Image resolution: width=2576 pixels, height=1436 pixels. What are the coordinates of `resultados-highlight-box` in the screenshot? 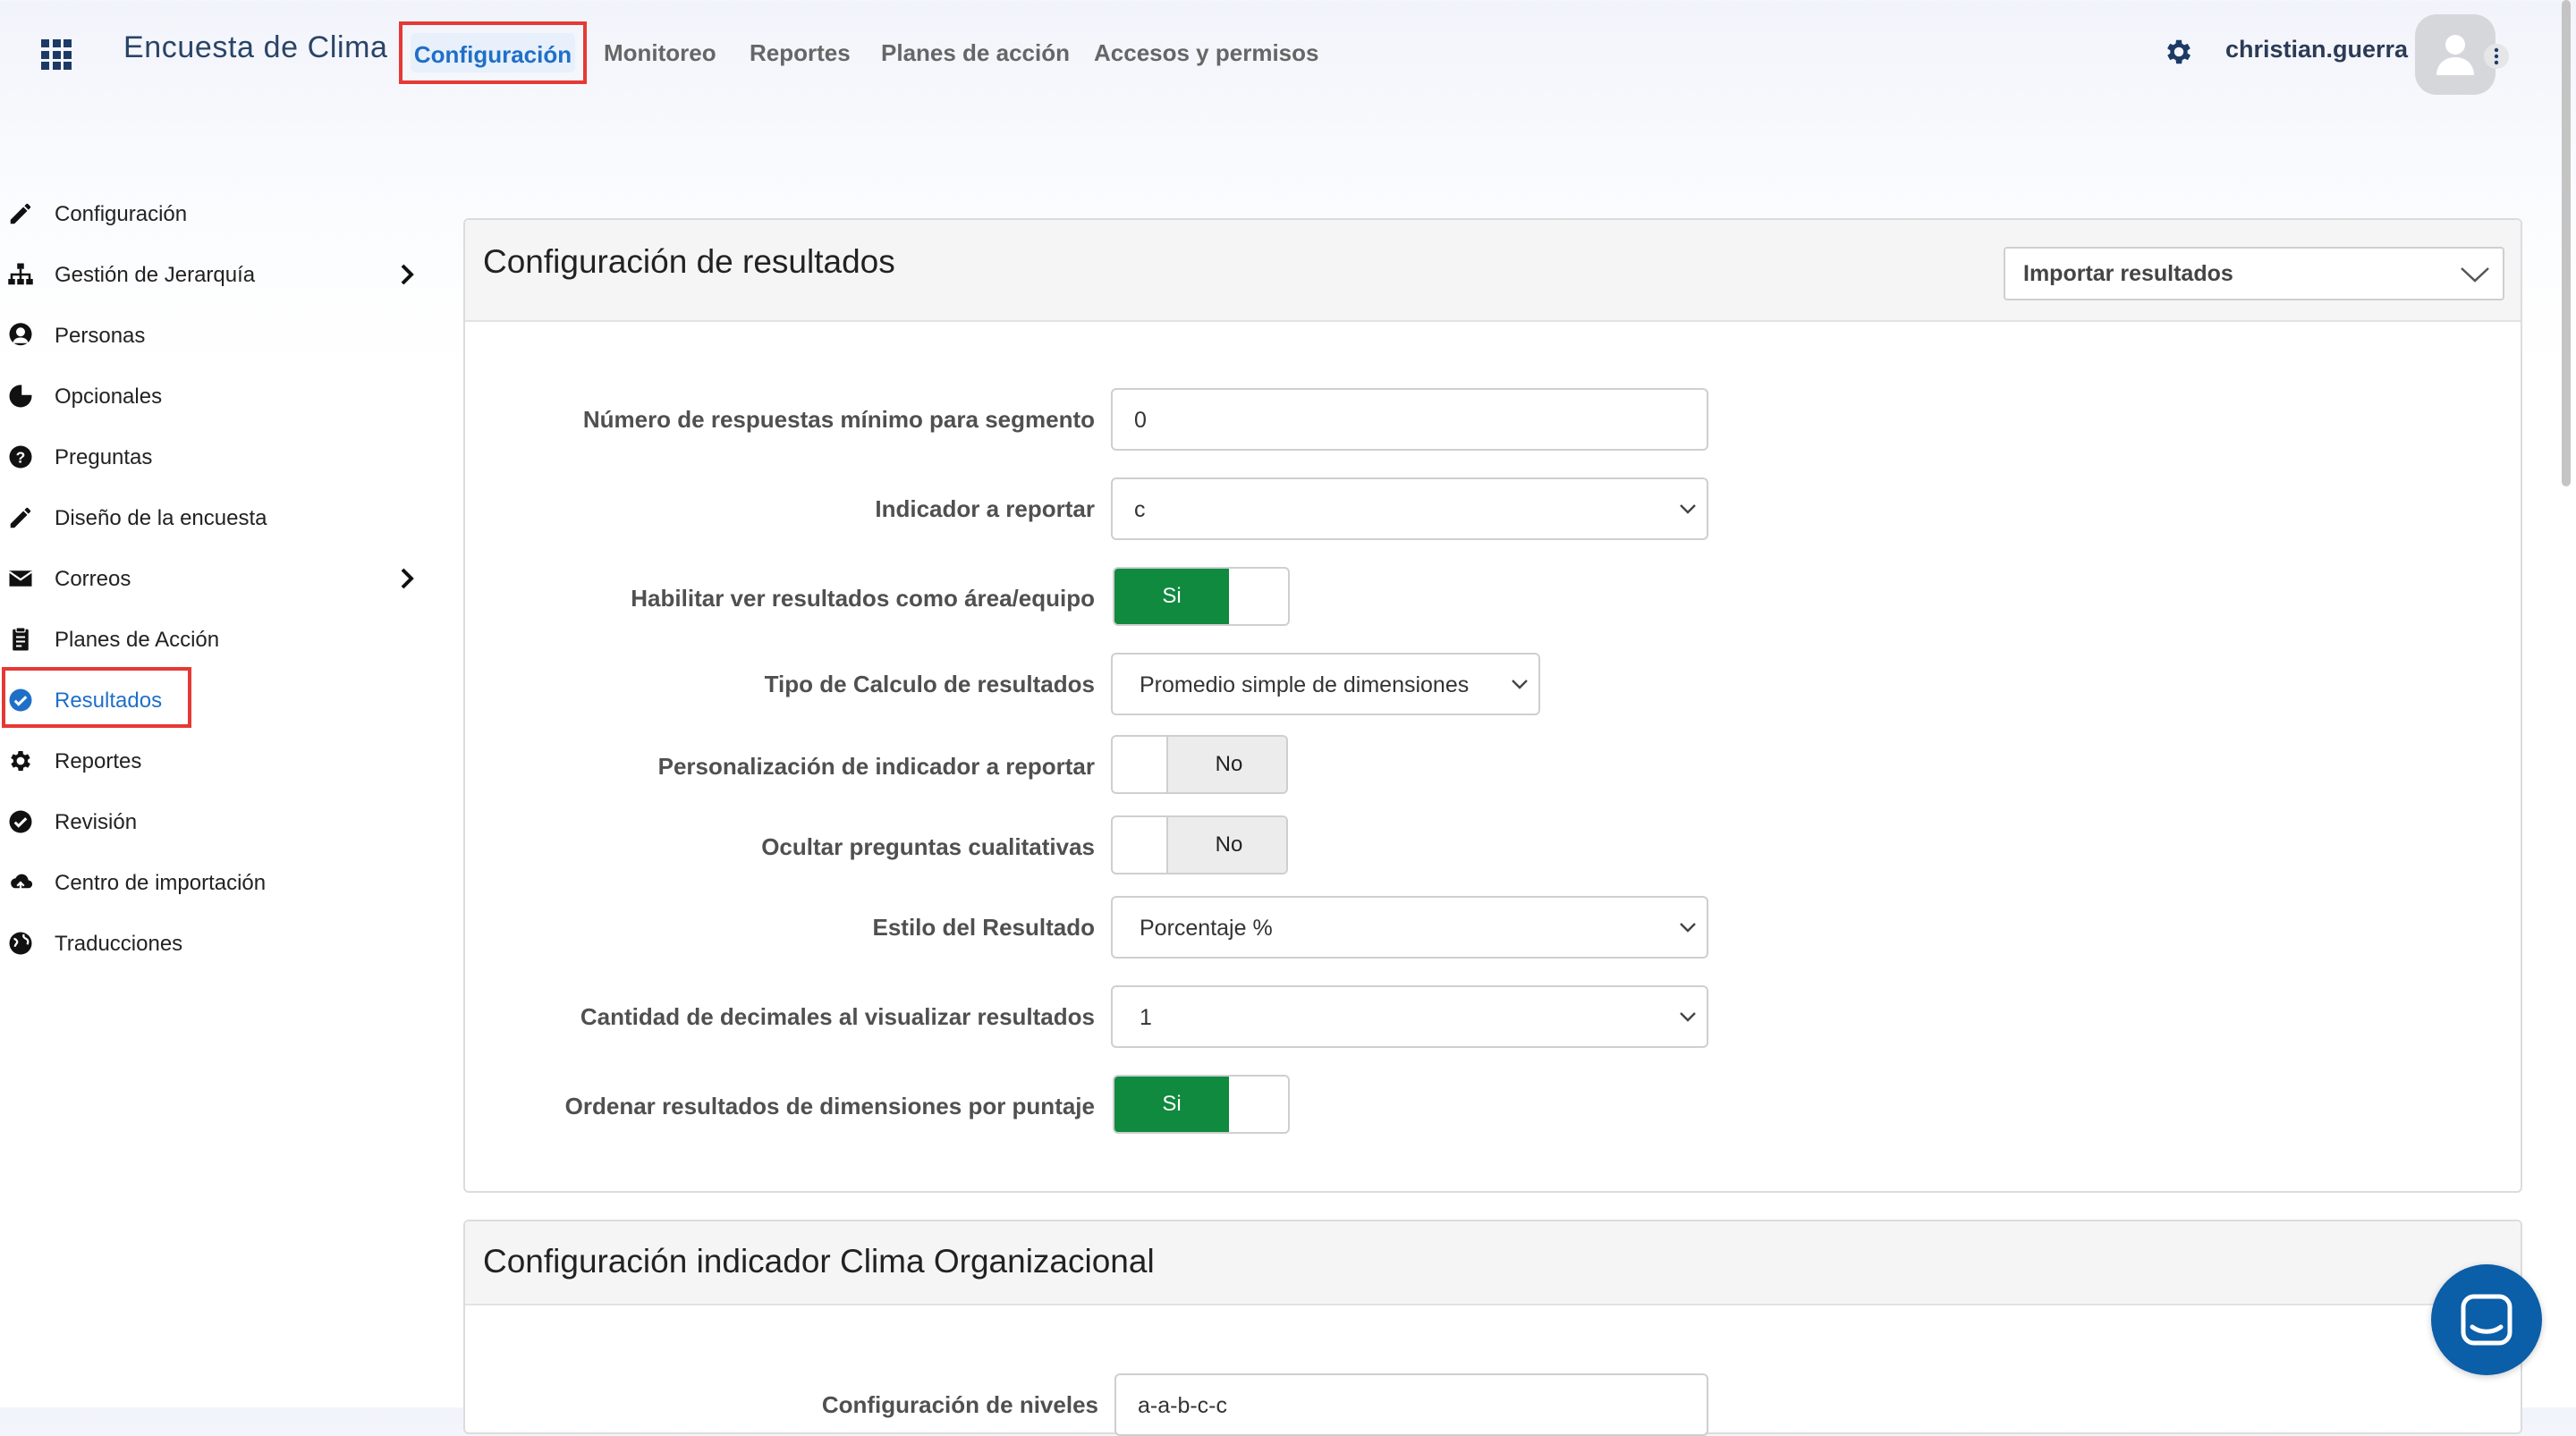 It's located at (96, 697).